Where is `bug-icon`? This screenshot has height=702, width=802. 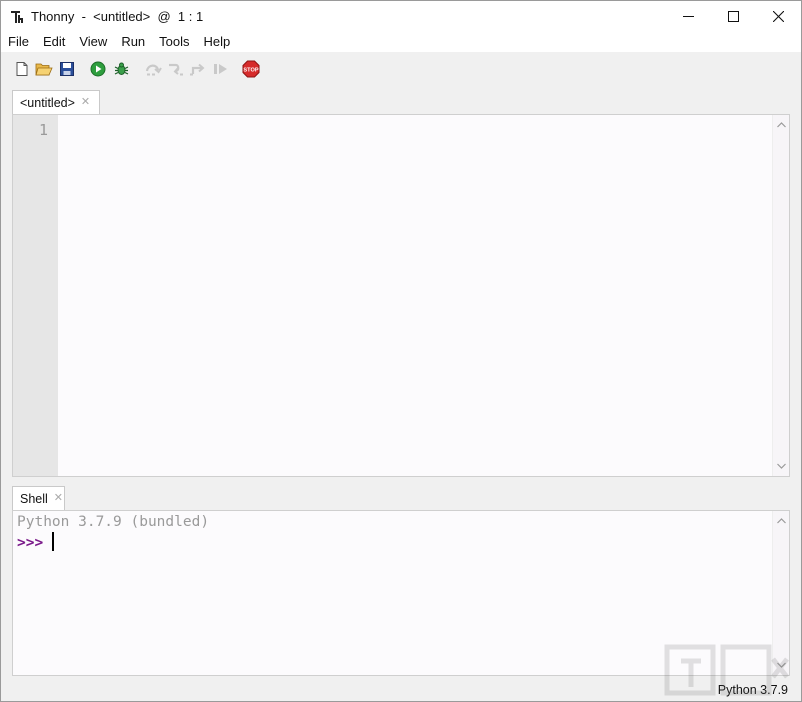 bug-icon is located at coordinates (121, 68).